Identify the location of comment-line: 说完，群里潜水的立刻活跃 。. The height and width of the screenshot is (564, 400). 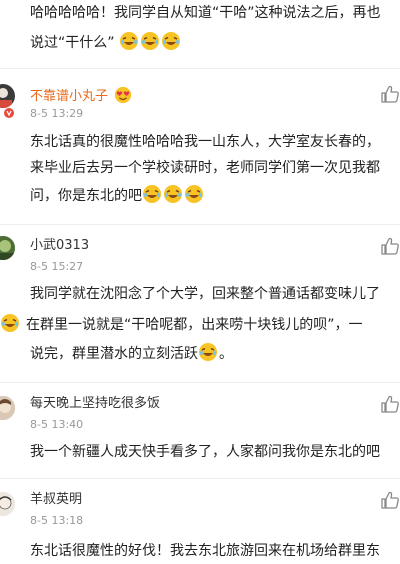
(131, 353).